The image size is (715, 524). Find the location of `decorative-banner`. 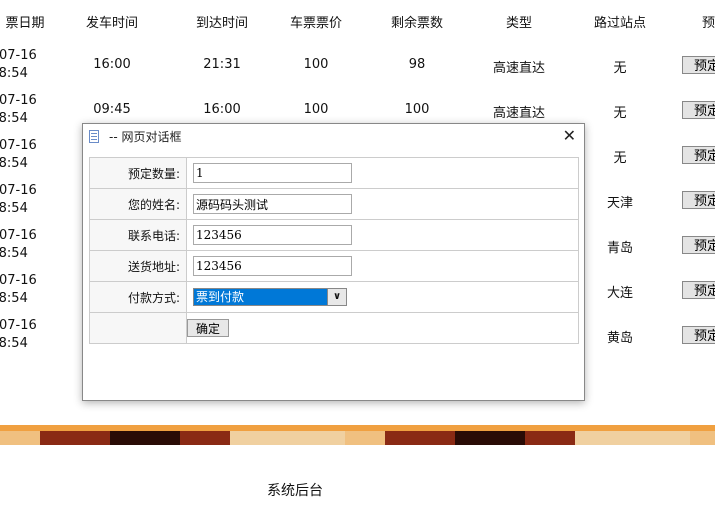

decorative-banner is located at coordinates (357, 435).